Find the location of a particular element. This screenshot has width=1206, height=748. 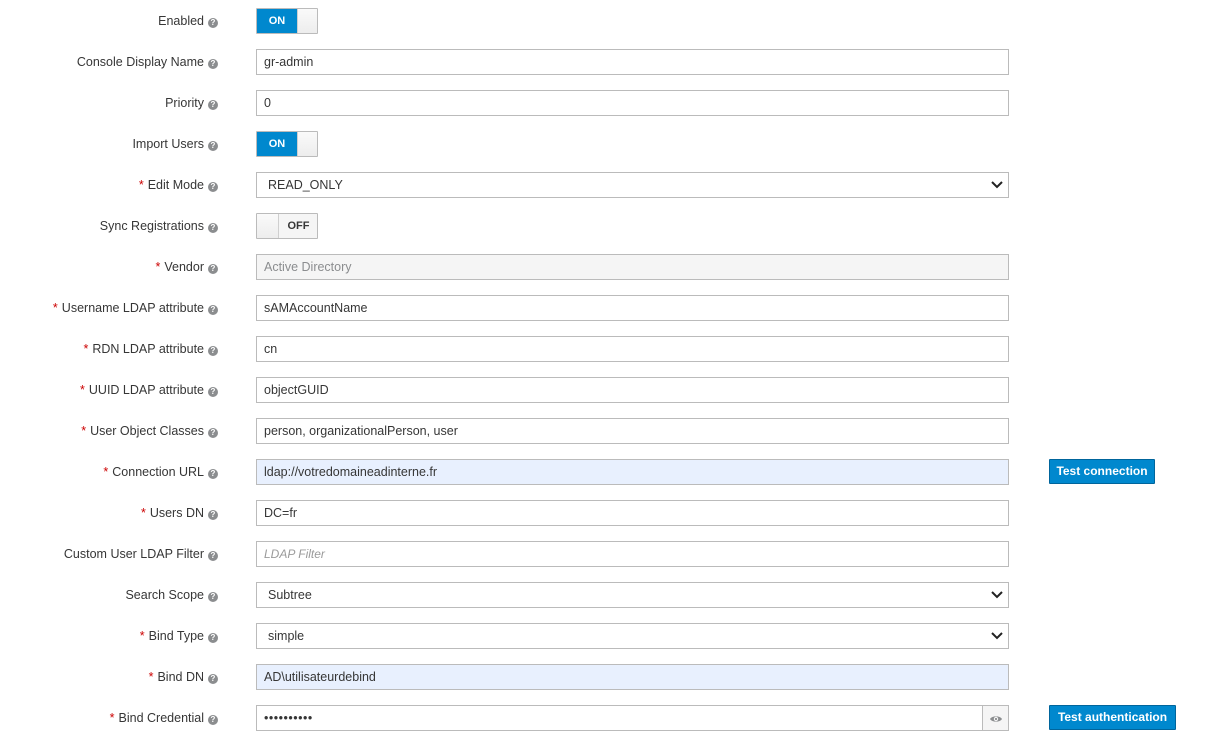

row-priority: Priority? 0 is located at coordinates (603, 103).